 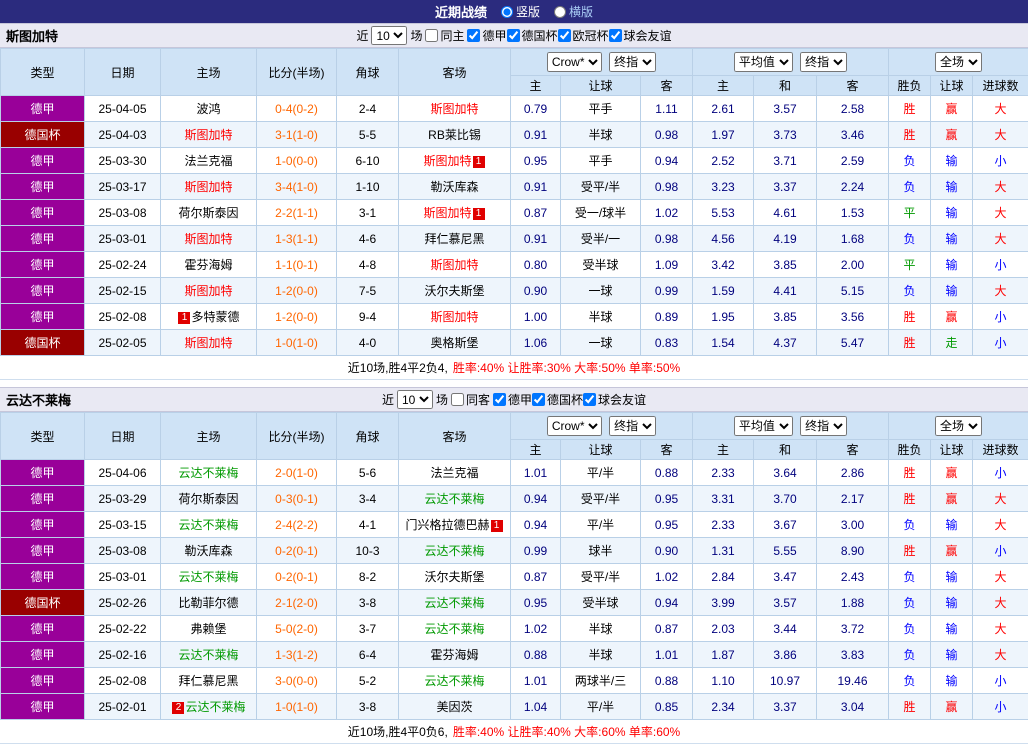 I want to click on handicap-cell: 半球, so click(x=601, y=317).